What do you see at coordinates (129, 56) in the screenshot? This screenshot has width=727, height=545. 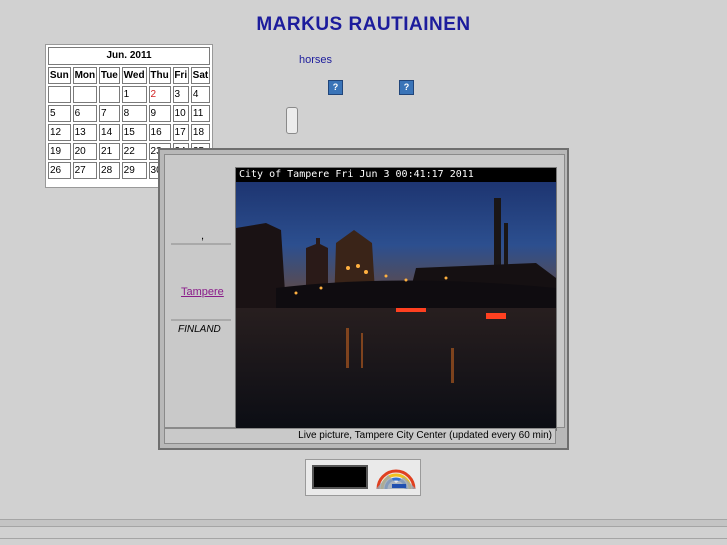 I see `calendar-month-label: Jun. 2011` at bounding box center [129, 56].